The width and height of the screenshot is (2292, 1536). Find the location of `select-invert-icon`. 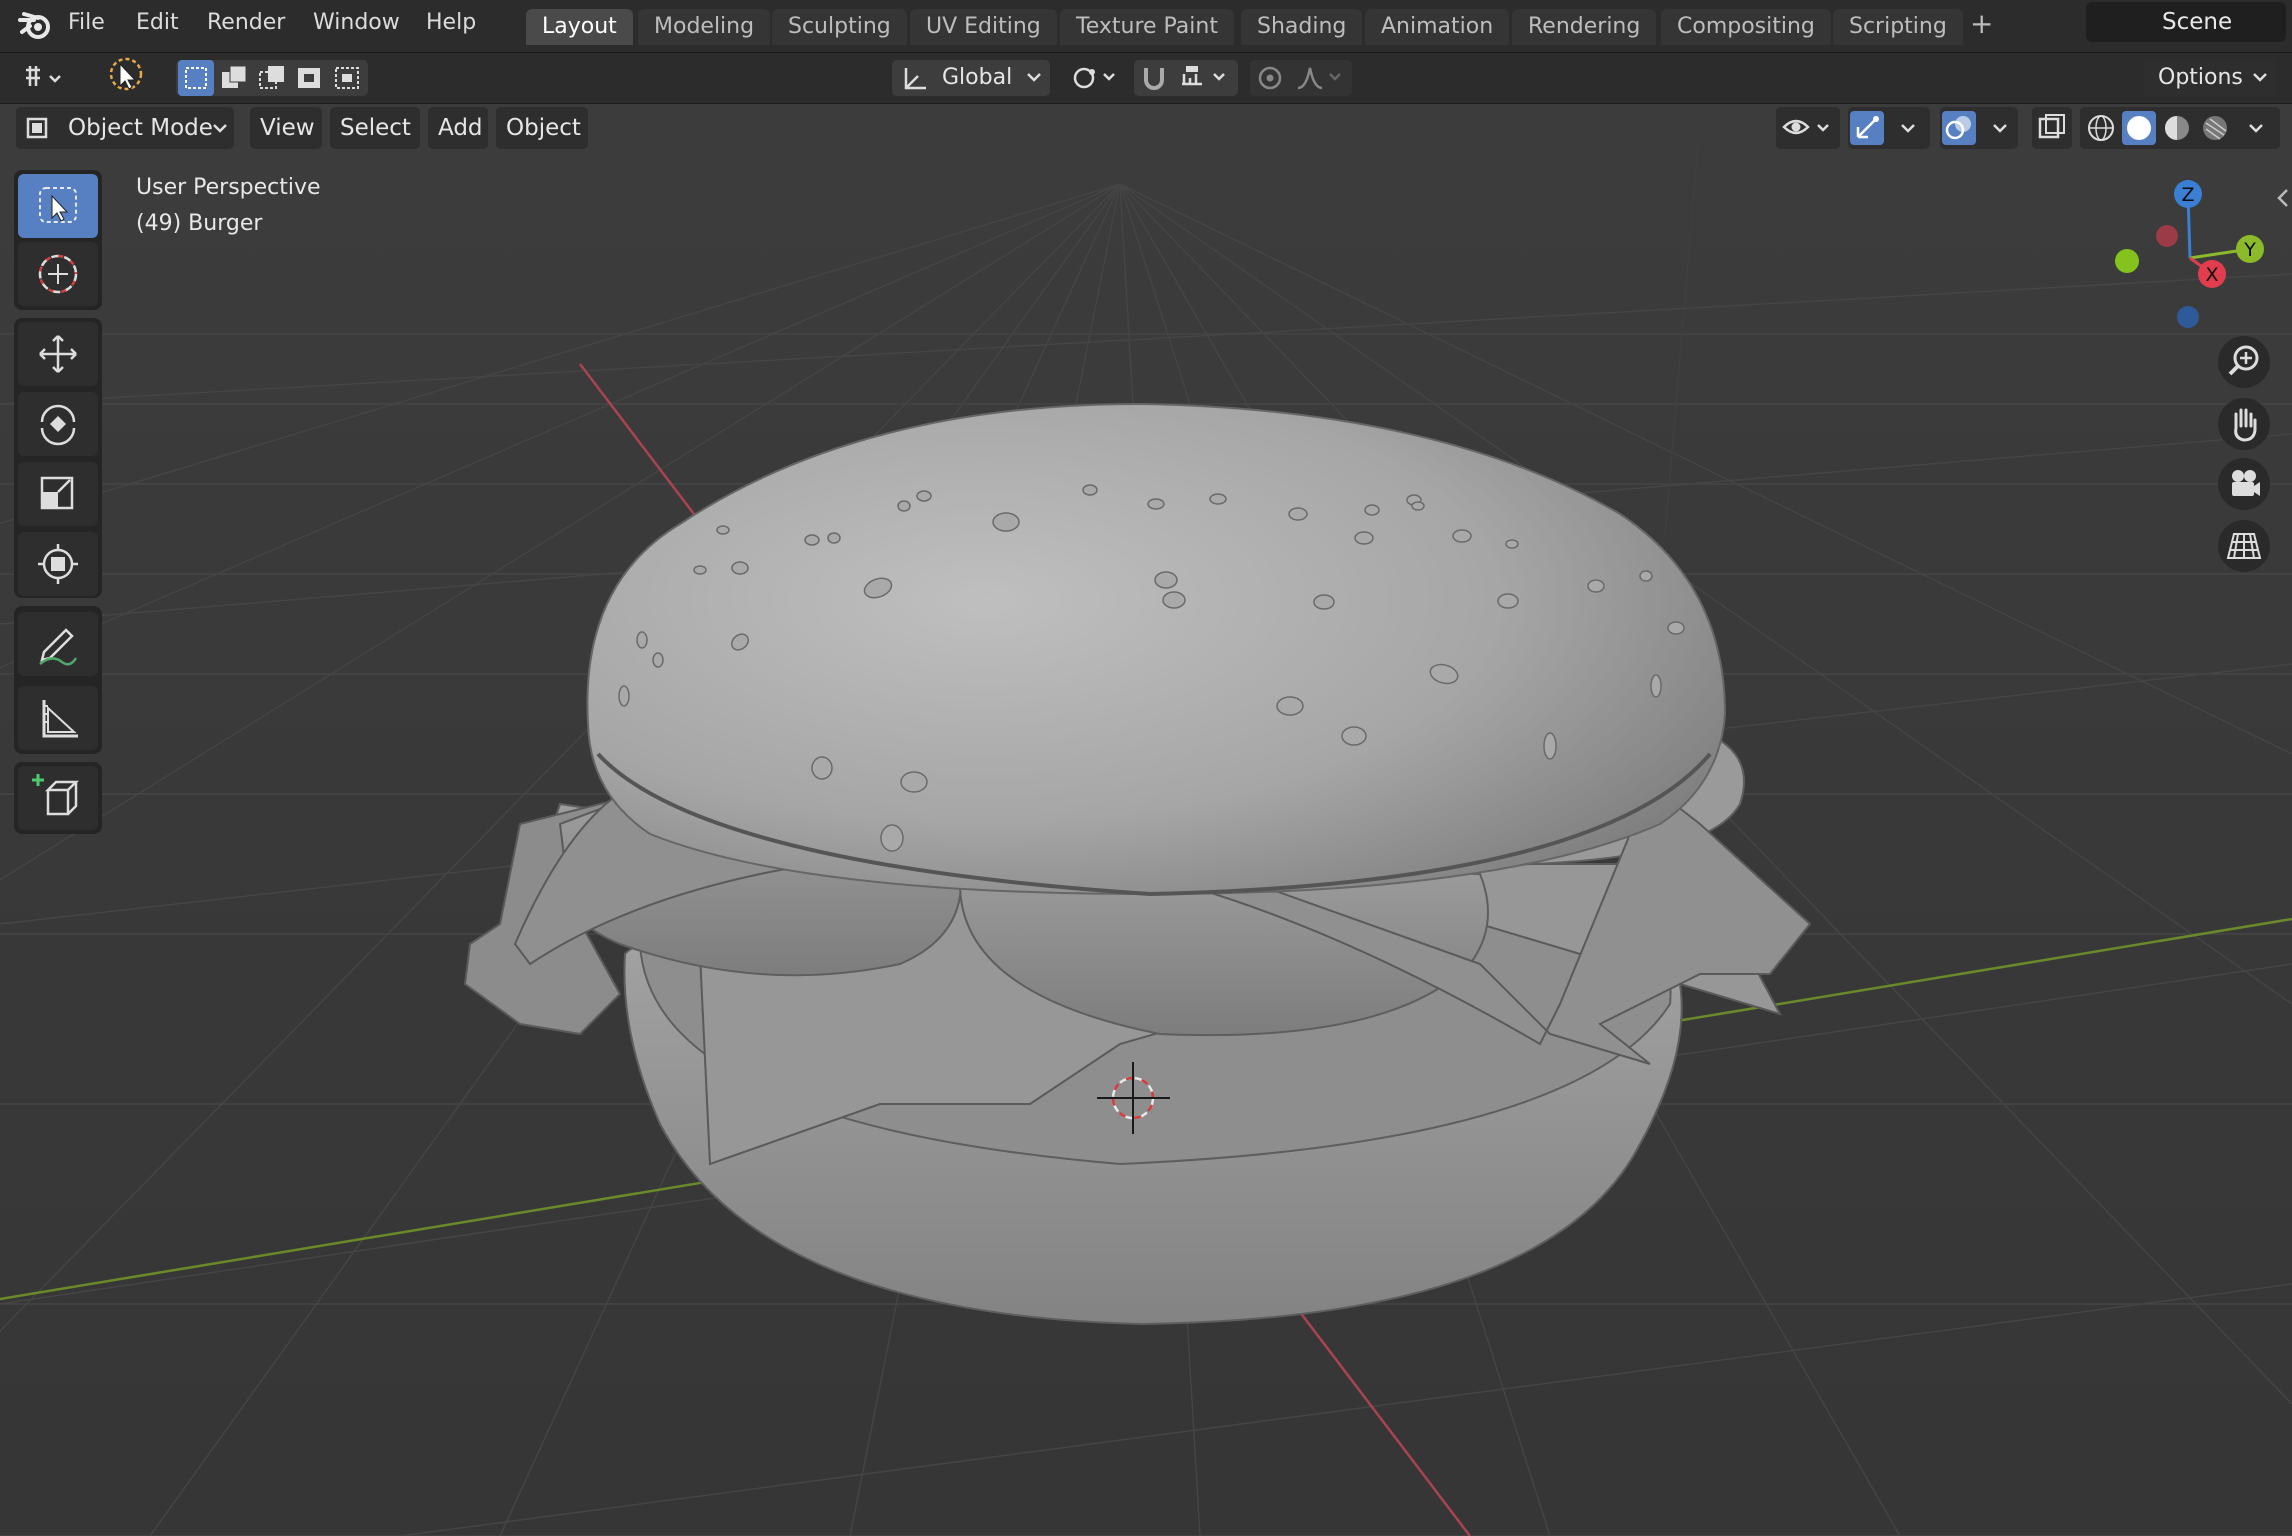

select-invert-icon is located at coordinates (309, 78).